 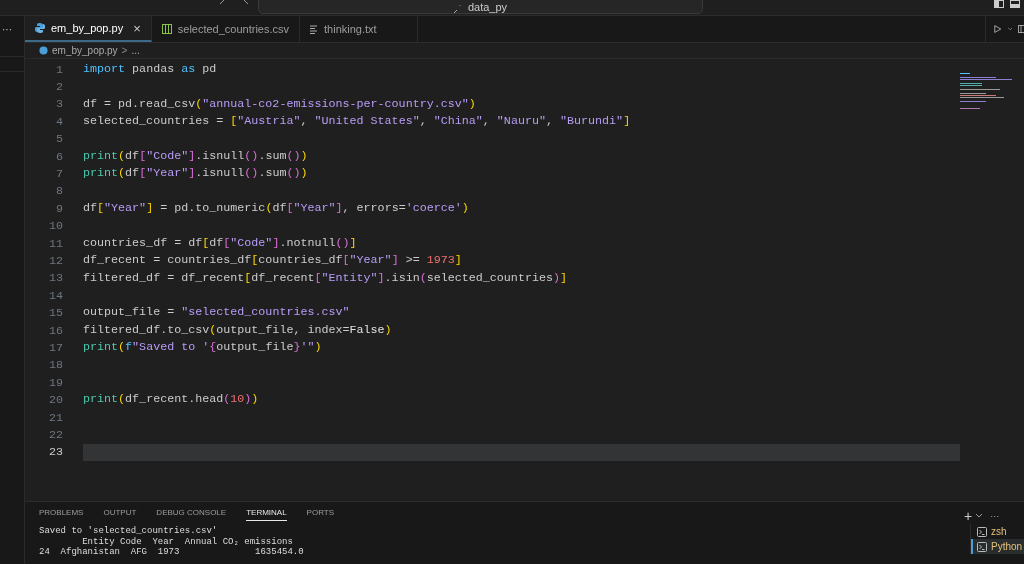 What do you see at coordinates (137, 28) in the screenshot?
I see `close-icon: ×` at bounding box center [137, 28].